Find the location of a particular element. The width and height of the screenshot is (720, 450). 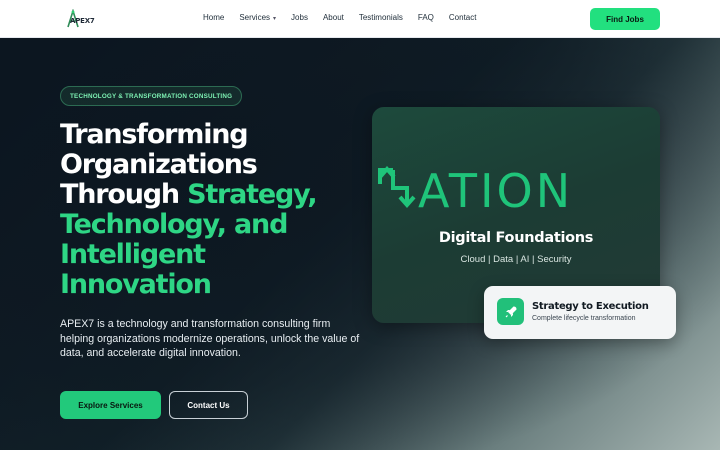

contact-us-button: Contact Us is located at coordinates (208, 405).